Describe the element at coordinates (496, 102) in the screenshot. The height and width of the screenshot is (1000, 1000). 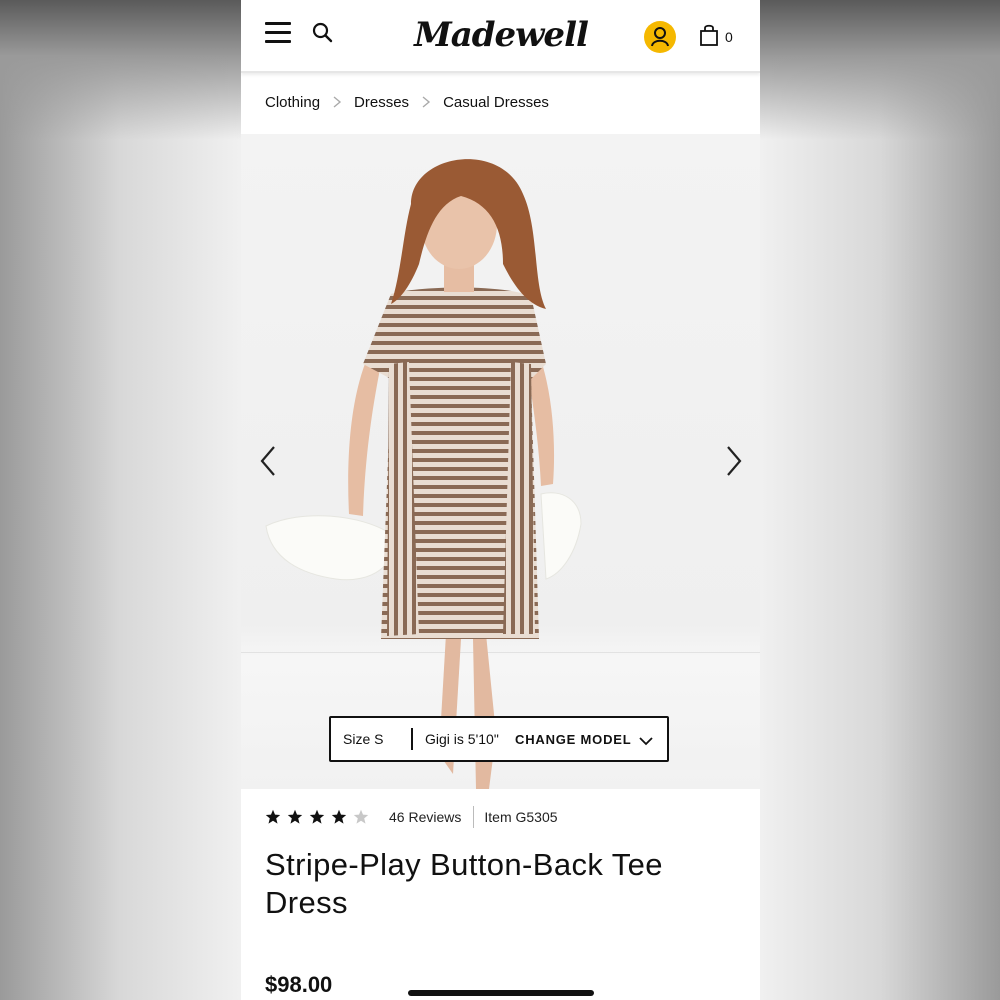
I see `breadcrumb-casual-dresses: Casual Dresses` at that location.